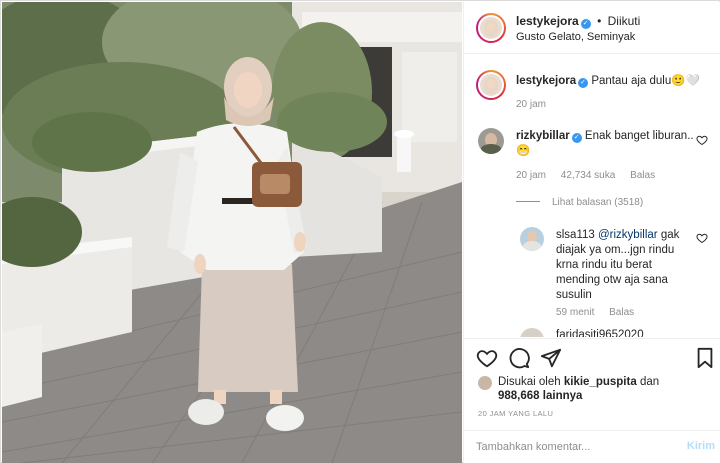  Describe the element at coordinates (649, 382) in the screenshot. I see `likes-connector: dan` at that location.